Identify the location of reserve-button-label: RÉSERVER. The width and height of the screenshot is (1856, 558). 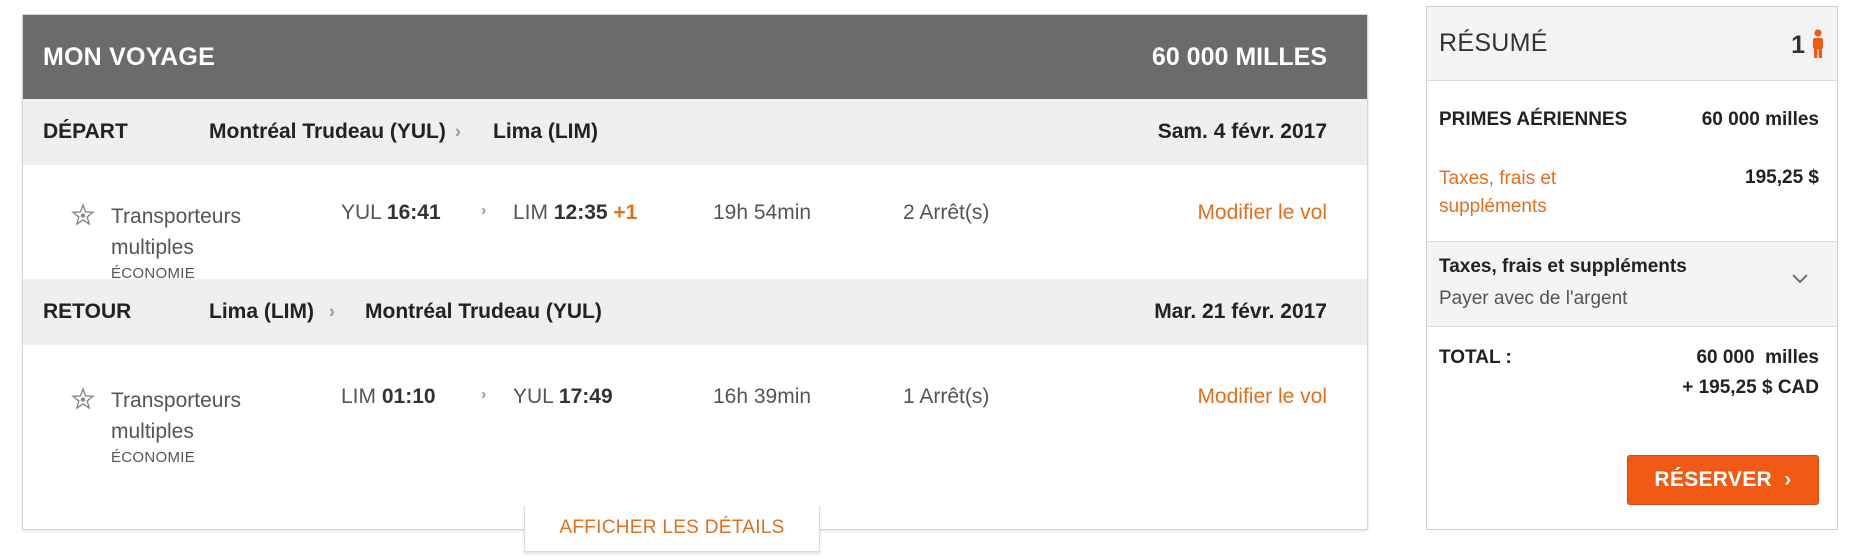
(1713, 479).